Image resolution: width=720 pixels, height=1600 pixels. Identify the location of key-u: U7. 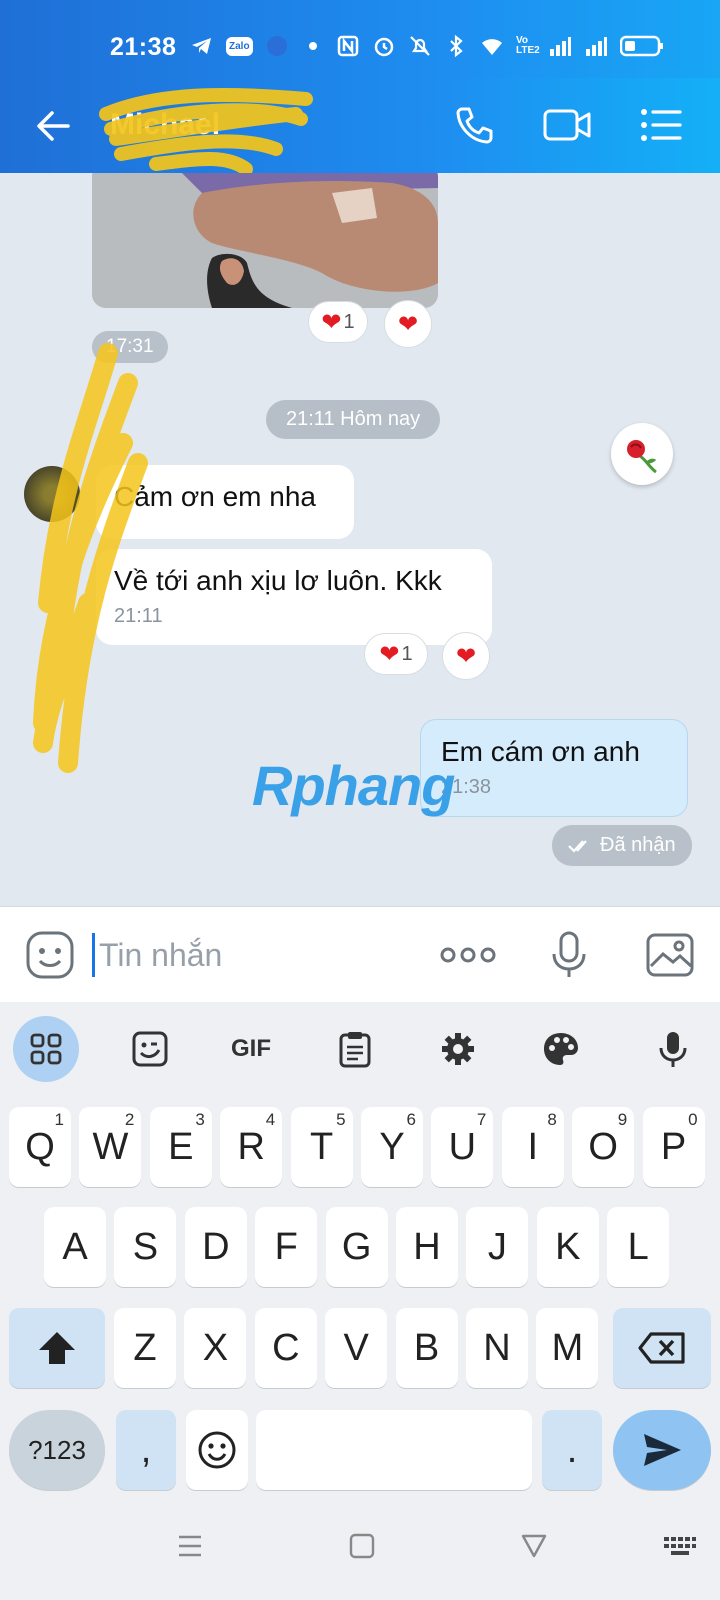
(462, 1147).